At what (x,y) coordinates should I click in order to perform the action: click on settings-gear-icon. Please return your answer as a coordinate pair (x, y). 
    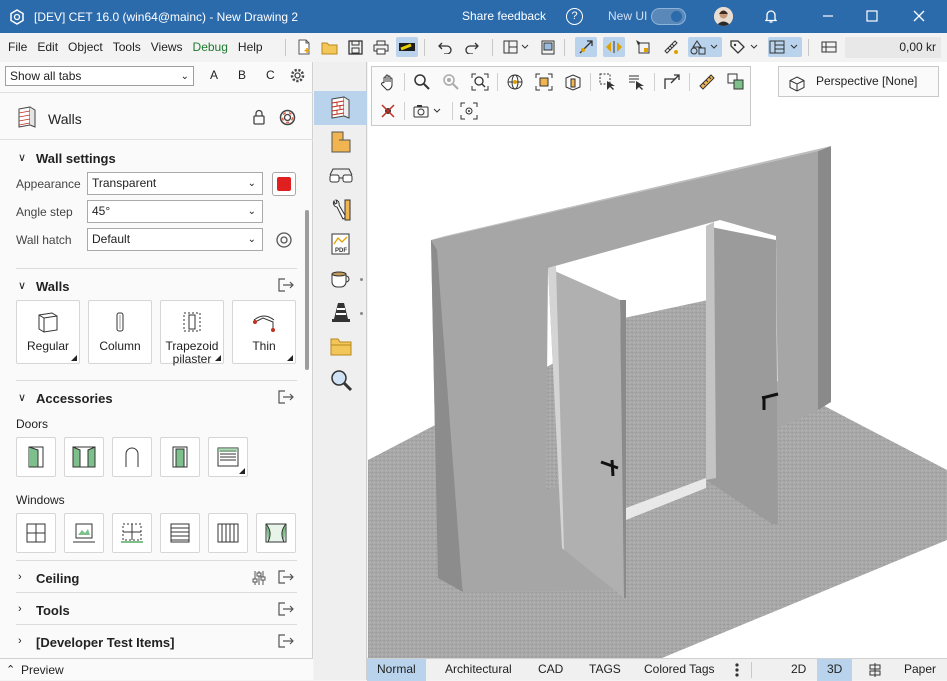
    Looking at the image, I should click on (297, 75).